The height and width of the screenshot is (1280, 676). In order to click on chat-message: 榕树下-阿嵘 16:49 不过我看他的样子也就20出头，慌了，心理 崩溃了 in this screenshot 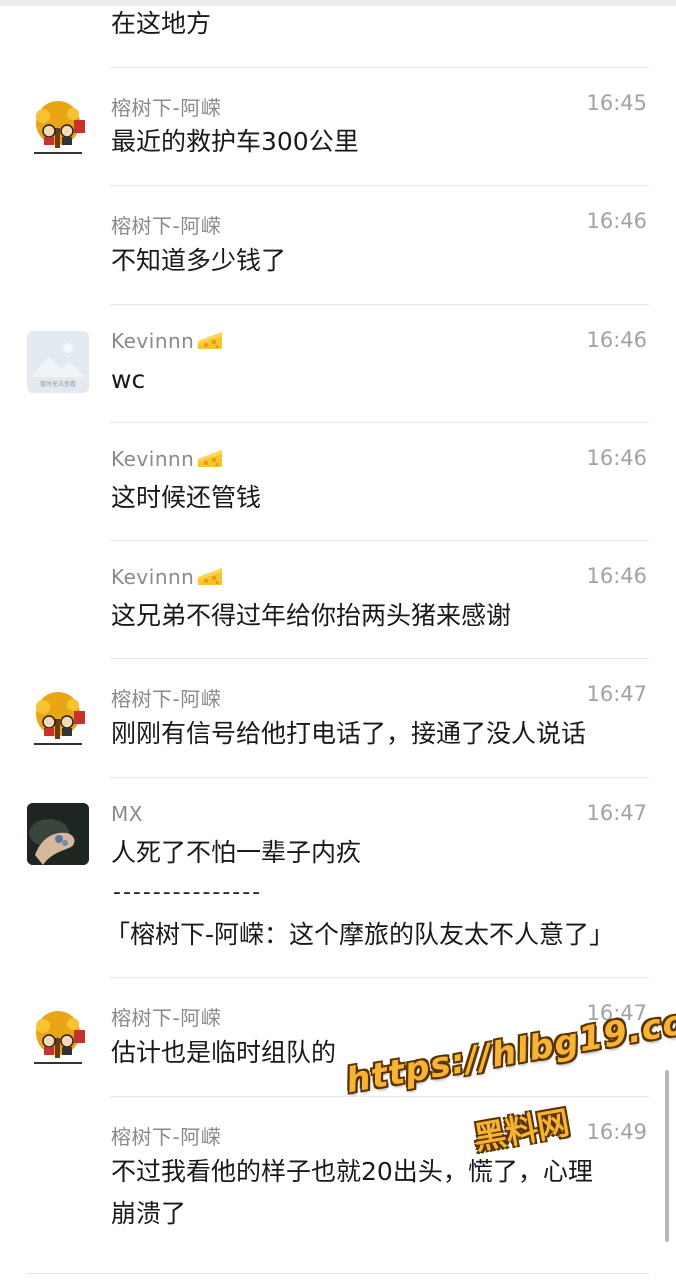, I will do `click(338, 1185)`.